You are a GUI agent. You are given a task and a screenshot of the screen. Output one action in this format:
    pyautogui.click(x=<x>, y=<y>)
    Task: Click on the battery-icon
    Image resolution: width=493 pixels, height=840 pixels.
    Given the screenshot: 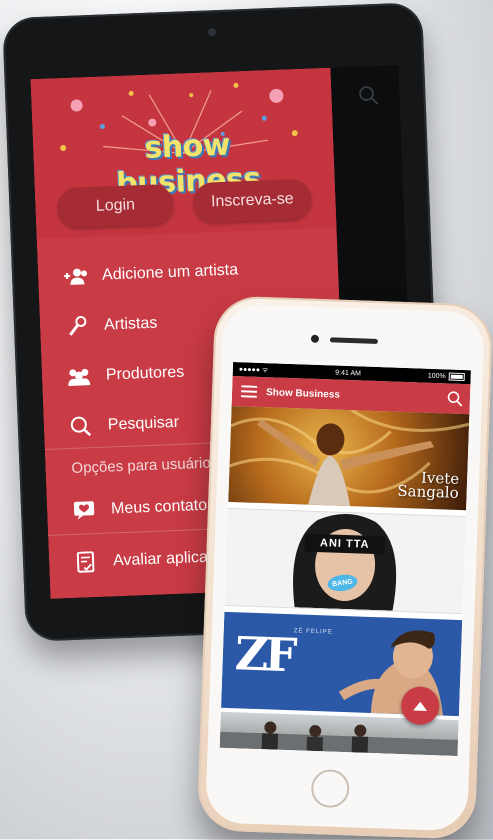 What is the action you would take?
    pyautogui.click(x=457, y=377)
    